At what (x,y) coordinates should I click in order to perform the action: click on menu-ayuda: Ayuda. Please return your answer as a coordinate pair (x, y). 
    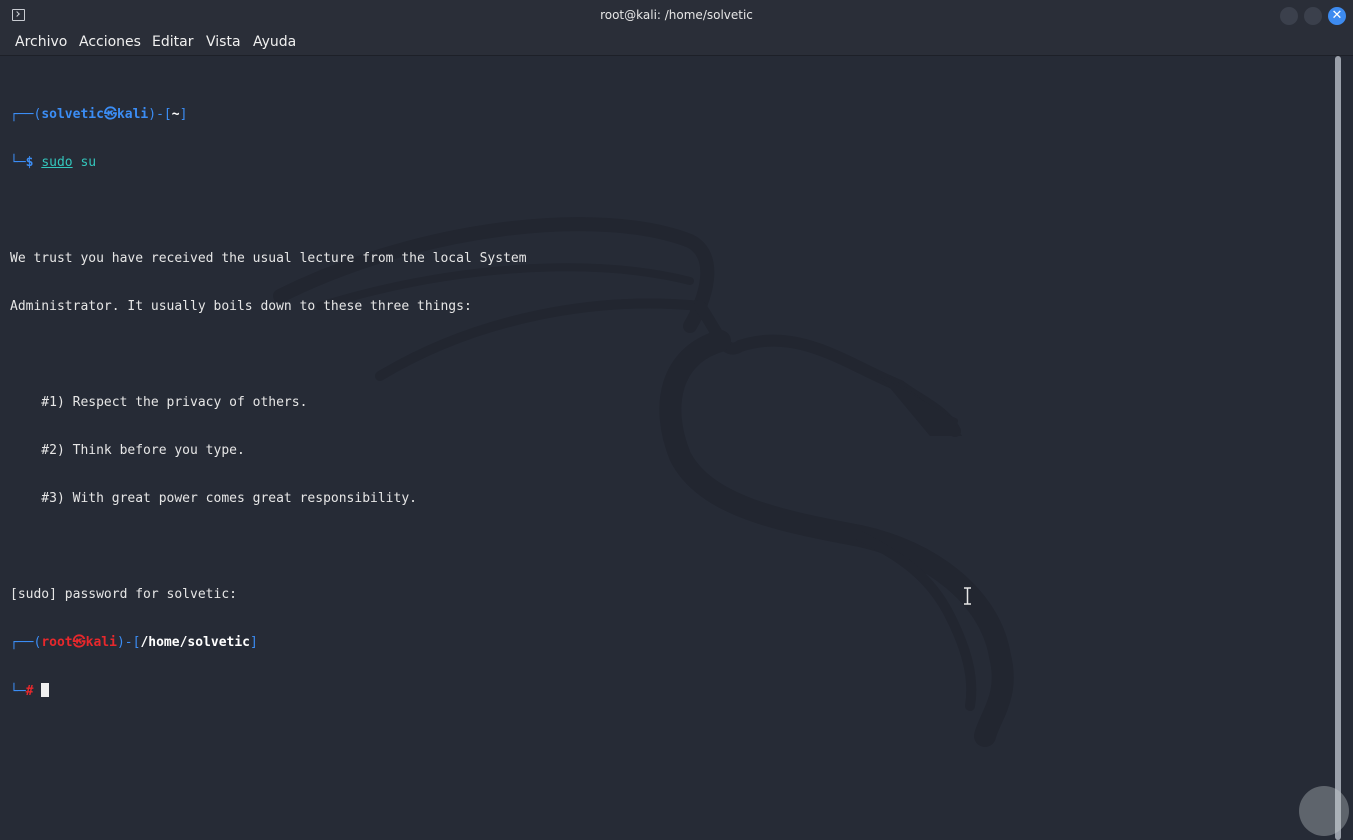
    Looking at the image, I should click on (274, 42).